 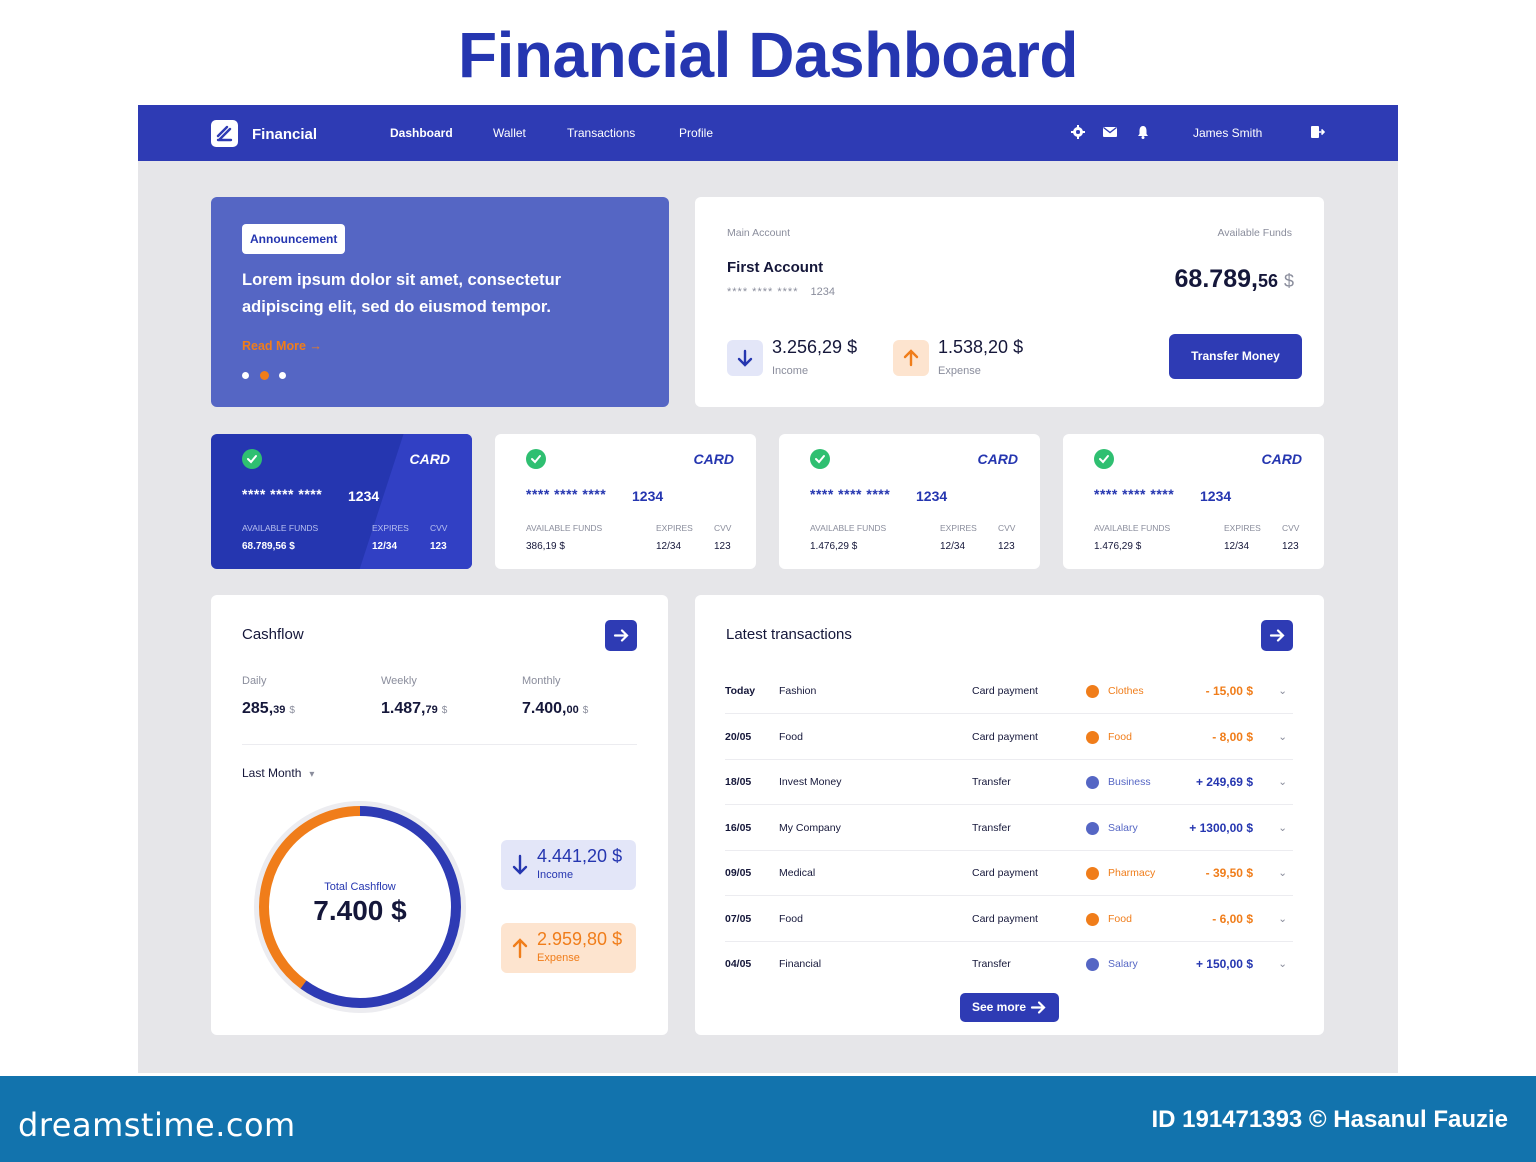 I want to click on nav-dashboard: Dashboard, so click(x=421, y=133).